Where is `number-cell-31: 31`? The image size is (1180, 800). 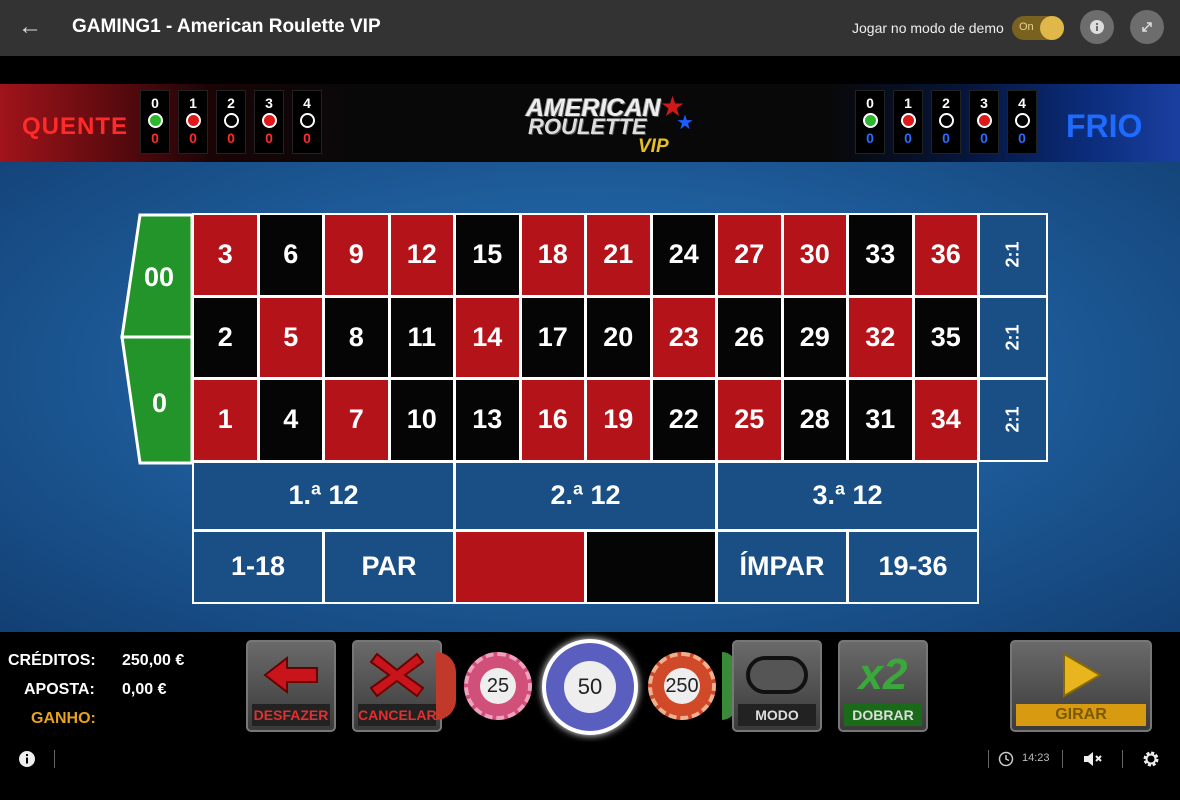 number-cell-31: 31 is located at coordinates (880, 420).